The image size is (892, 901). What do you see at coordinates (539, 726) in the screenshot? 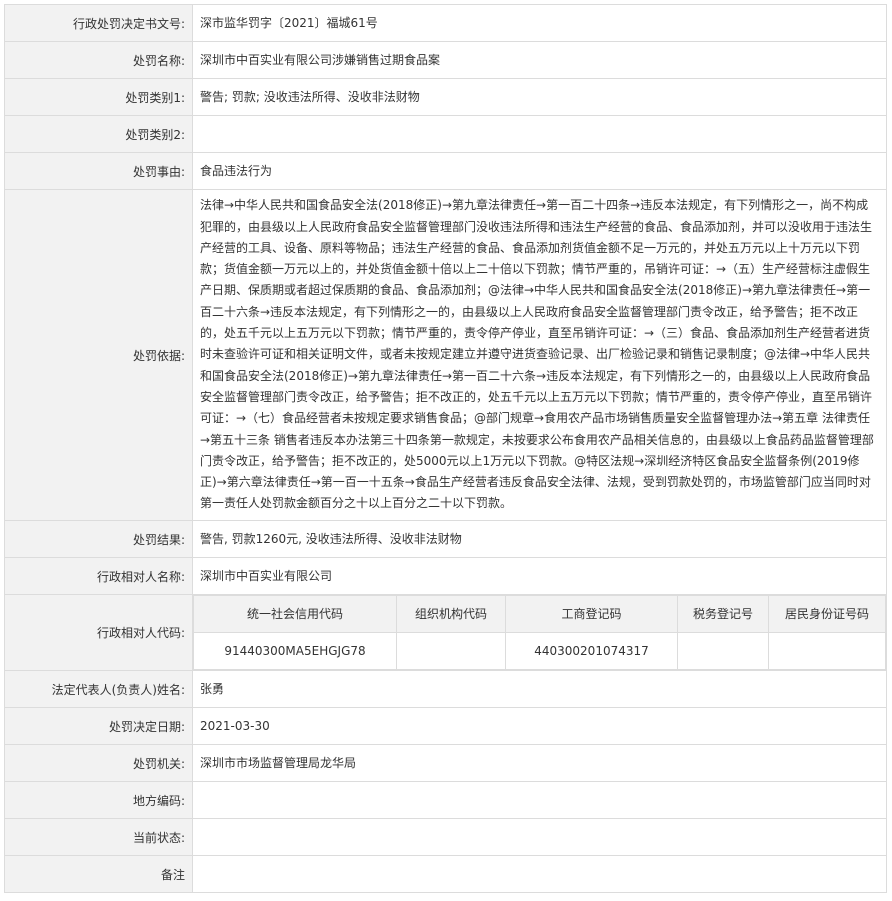
I see `value-decision-date: 2021-03-30` at bounding box center [539, 726].